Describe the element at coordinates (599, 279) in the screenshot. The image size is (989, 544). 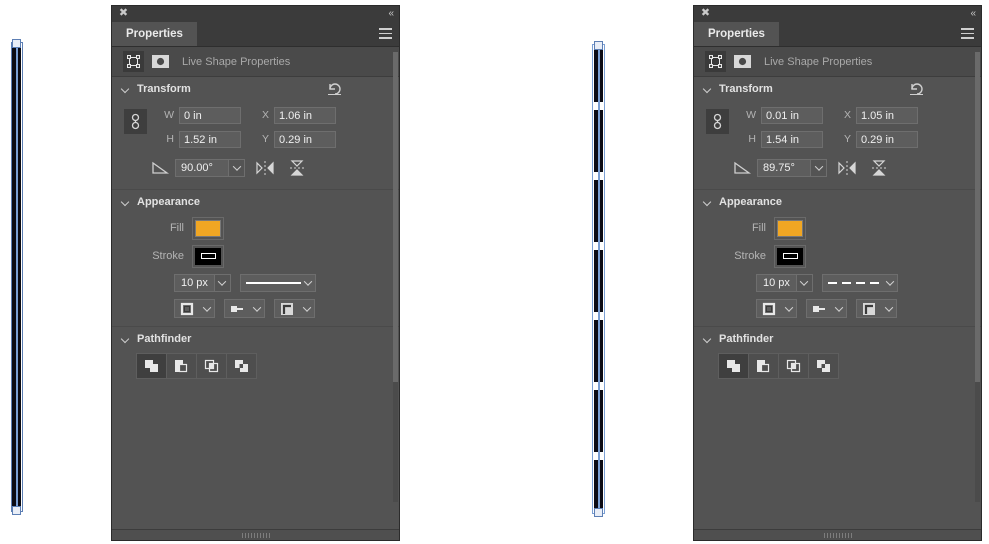
I see `canvas-shape-middle-dashed` at that location.